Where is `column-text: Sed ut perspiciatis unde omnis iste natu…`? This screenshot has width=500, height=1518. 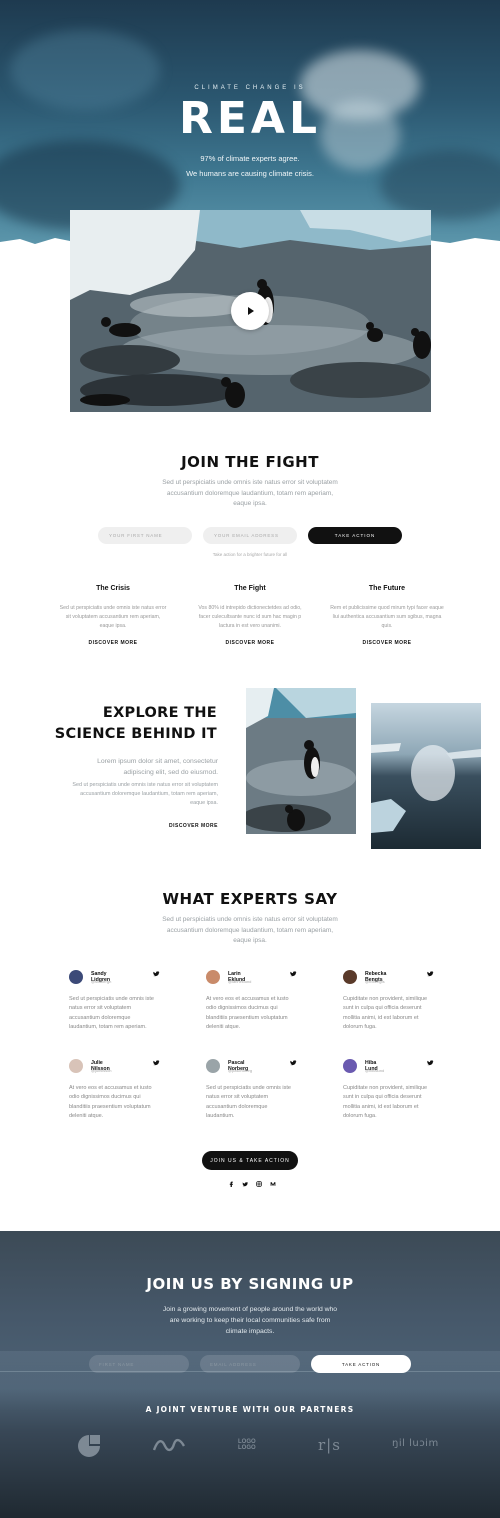
column-text: Sed ut perspiciatis unde omnis iste natu… is located at coordinates (113, 617).